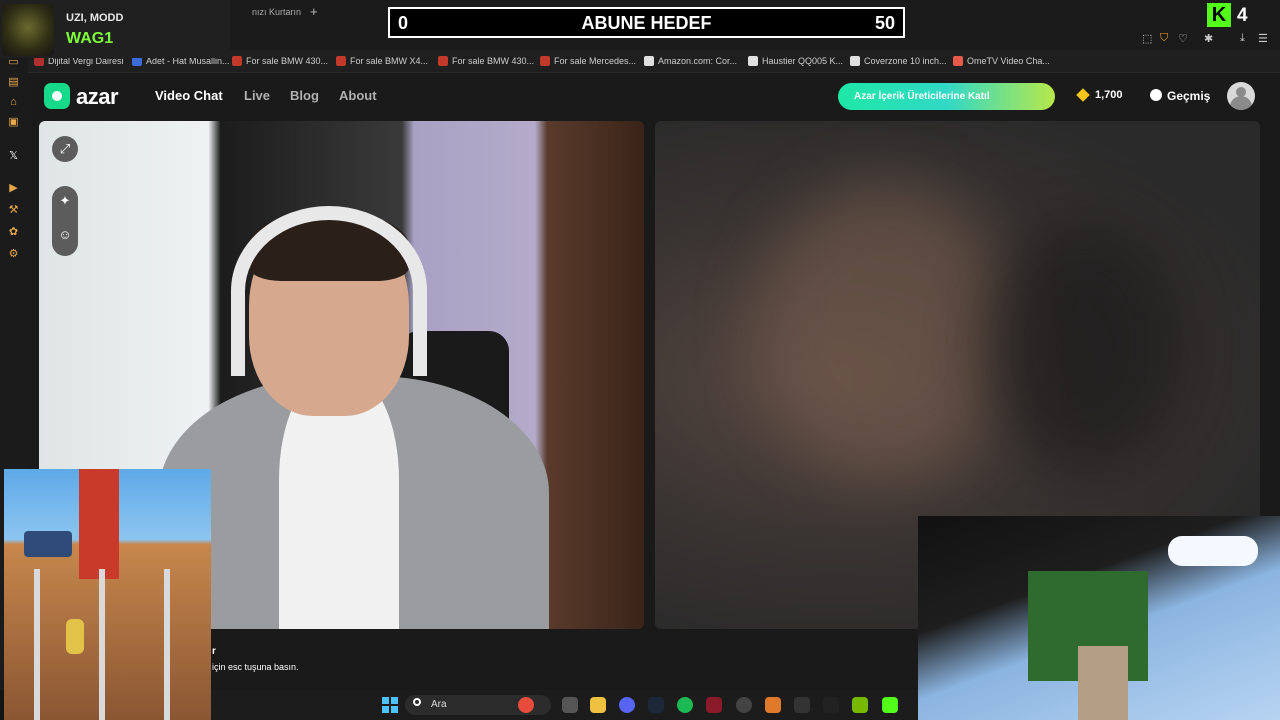 The image size is (1280, 720). I want to click on nav-live: Live, so click(257, 95).